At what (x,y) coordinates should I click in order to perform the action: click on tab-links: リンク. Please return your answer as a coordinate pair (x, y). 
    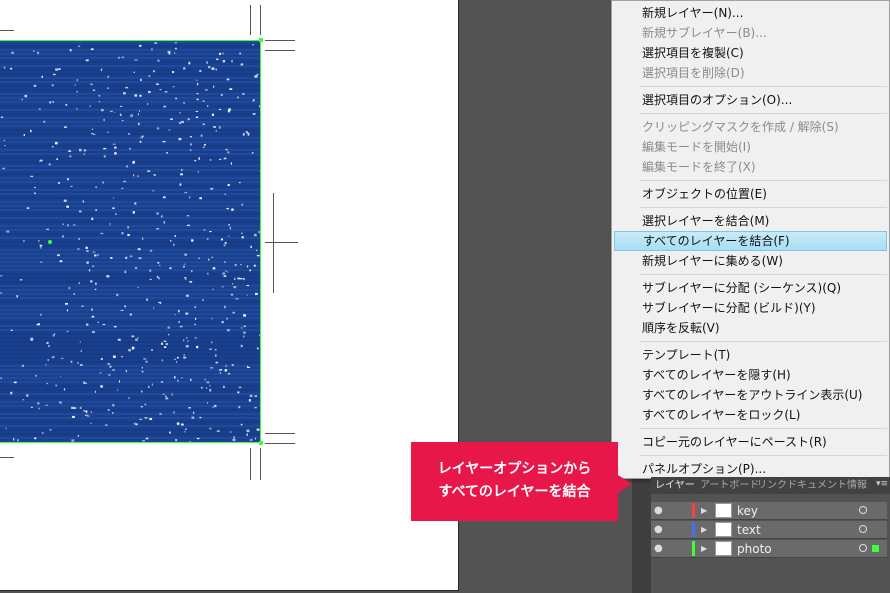
    Looking at the image, I should click on (772, 485).